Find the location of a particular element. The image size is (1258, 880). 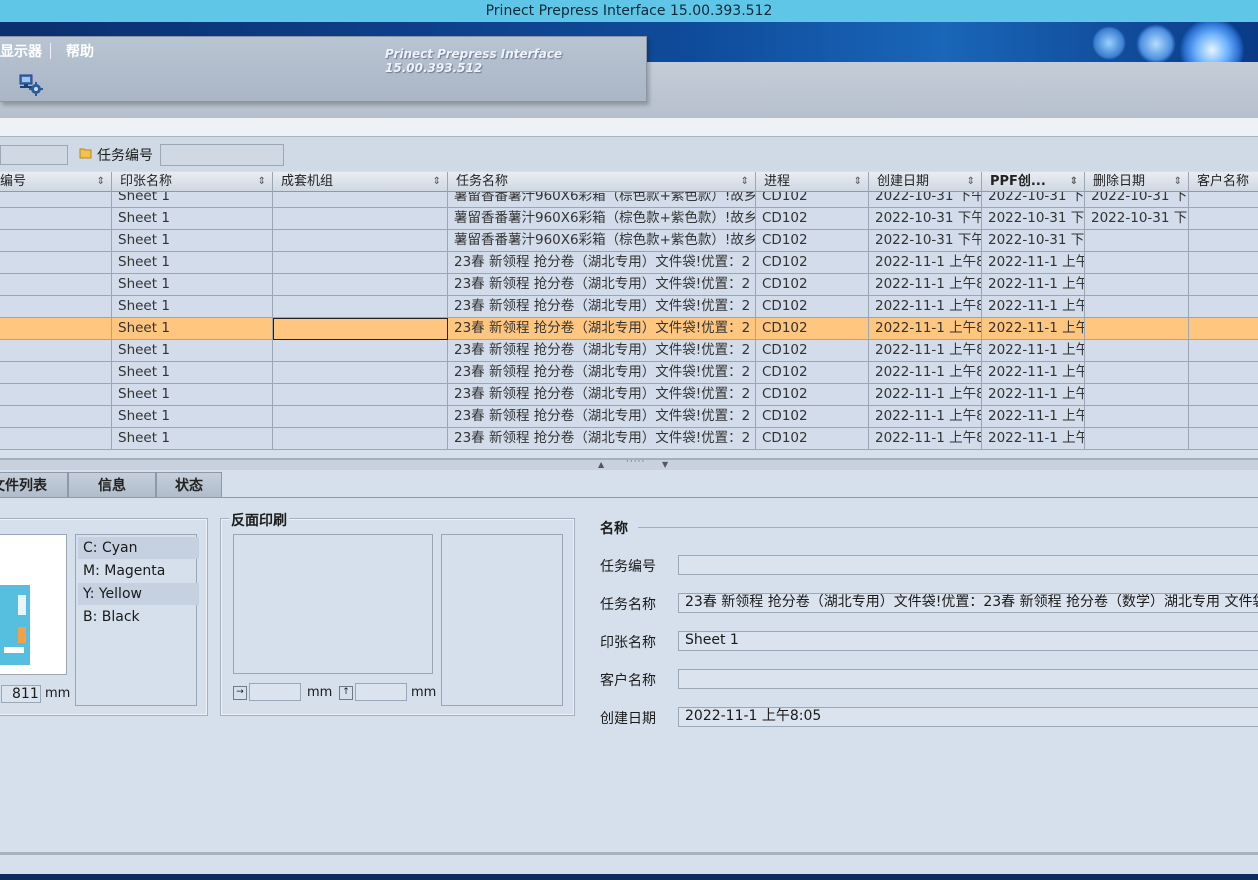

color-yellow: Y: Yellow is located at coordinates (138, 594).